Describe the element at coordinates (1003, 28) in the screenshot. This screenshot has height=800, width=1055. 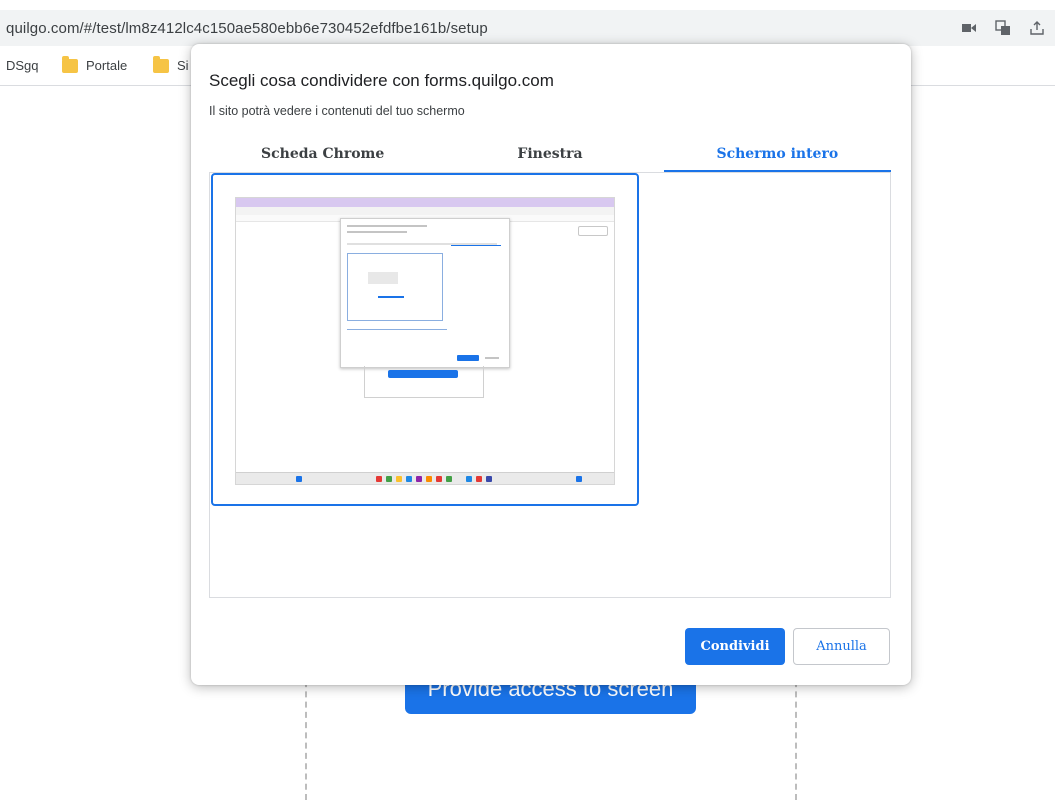
I see `translate-icon` at that location.